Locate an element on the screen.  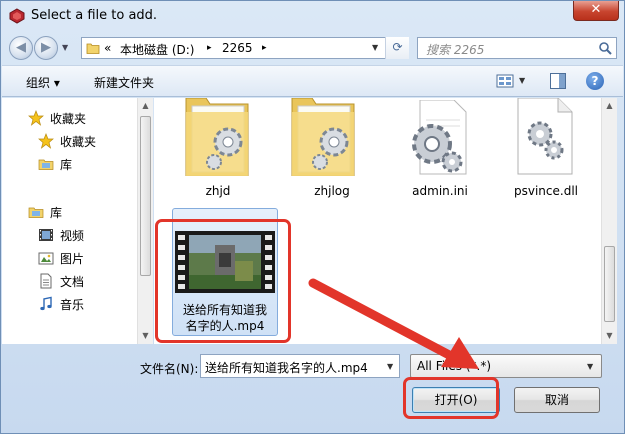
address-bar: « 本地磁盘 (D:) ▸ 2265 ▸ ▼ is located at coordinates (245, 48).